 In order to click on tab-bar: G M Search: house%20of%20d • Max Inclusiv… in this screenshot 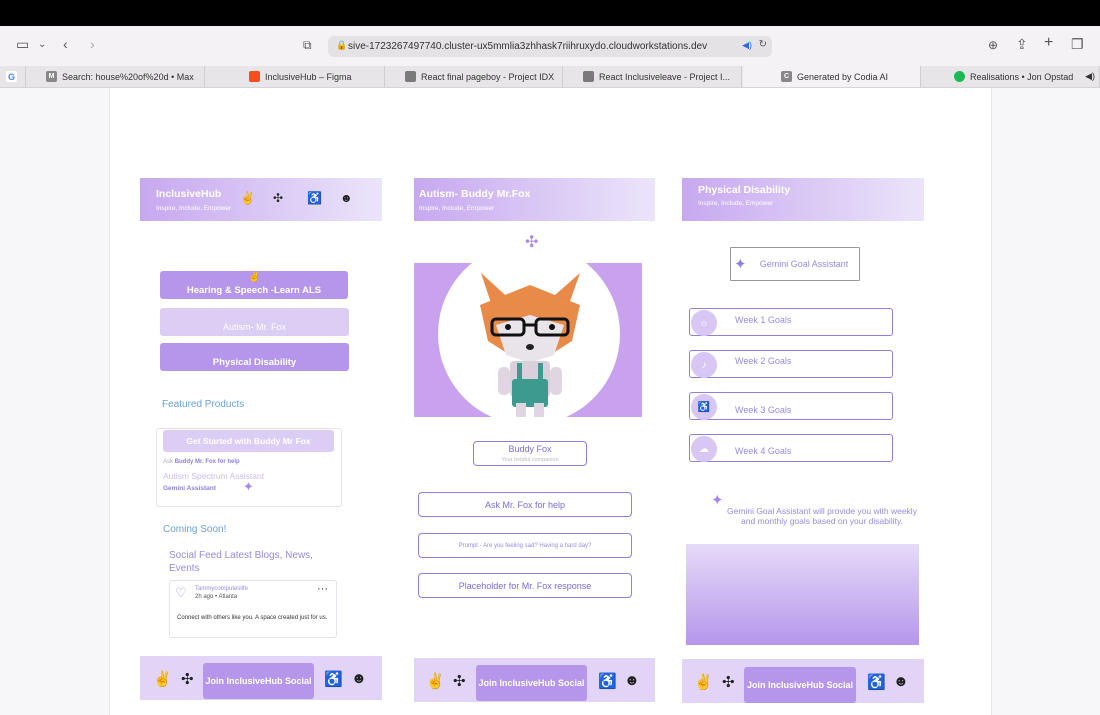, I will do `click(550, 77)`.